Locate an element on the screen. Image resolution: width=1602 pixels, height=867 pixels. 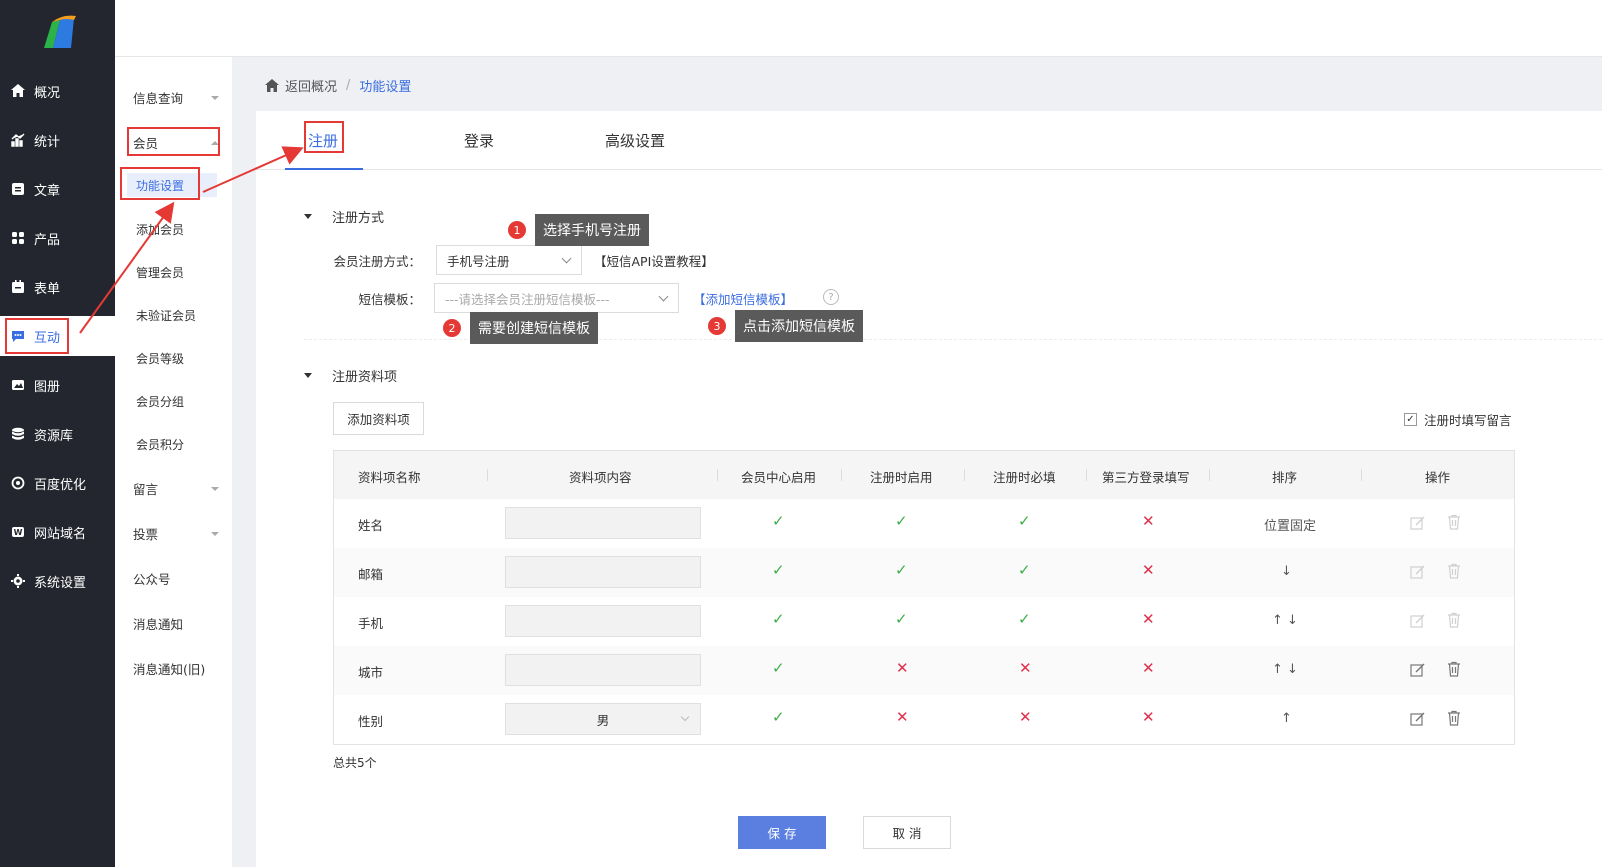
callout-text: 需要创建短信模板 is located at coordinates (534, 328).